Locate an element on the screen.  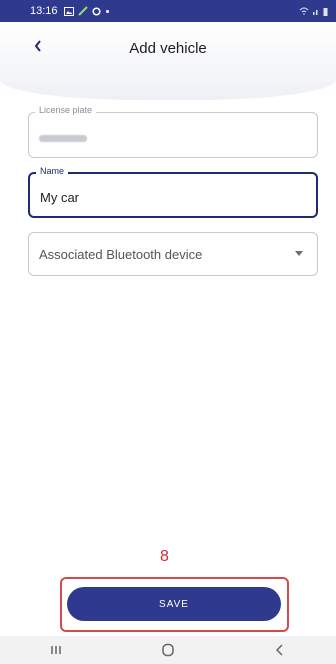
name-label: Name is located at coordinates (52, 171).